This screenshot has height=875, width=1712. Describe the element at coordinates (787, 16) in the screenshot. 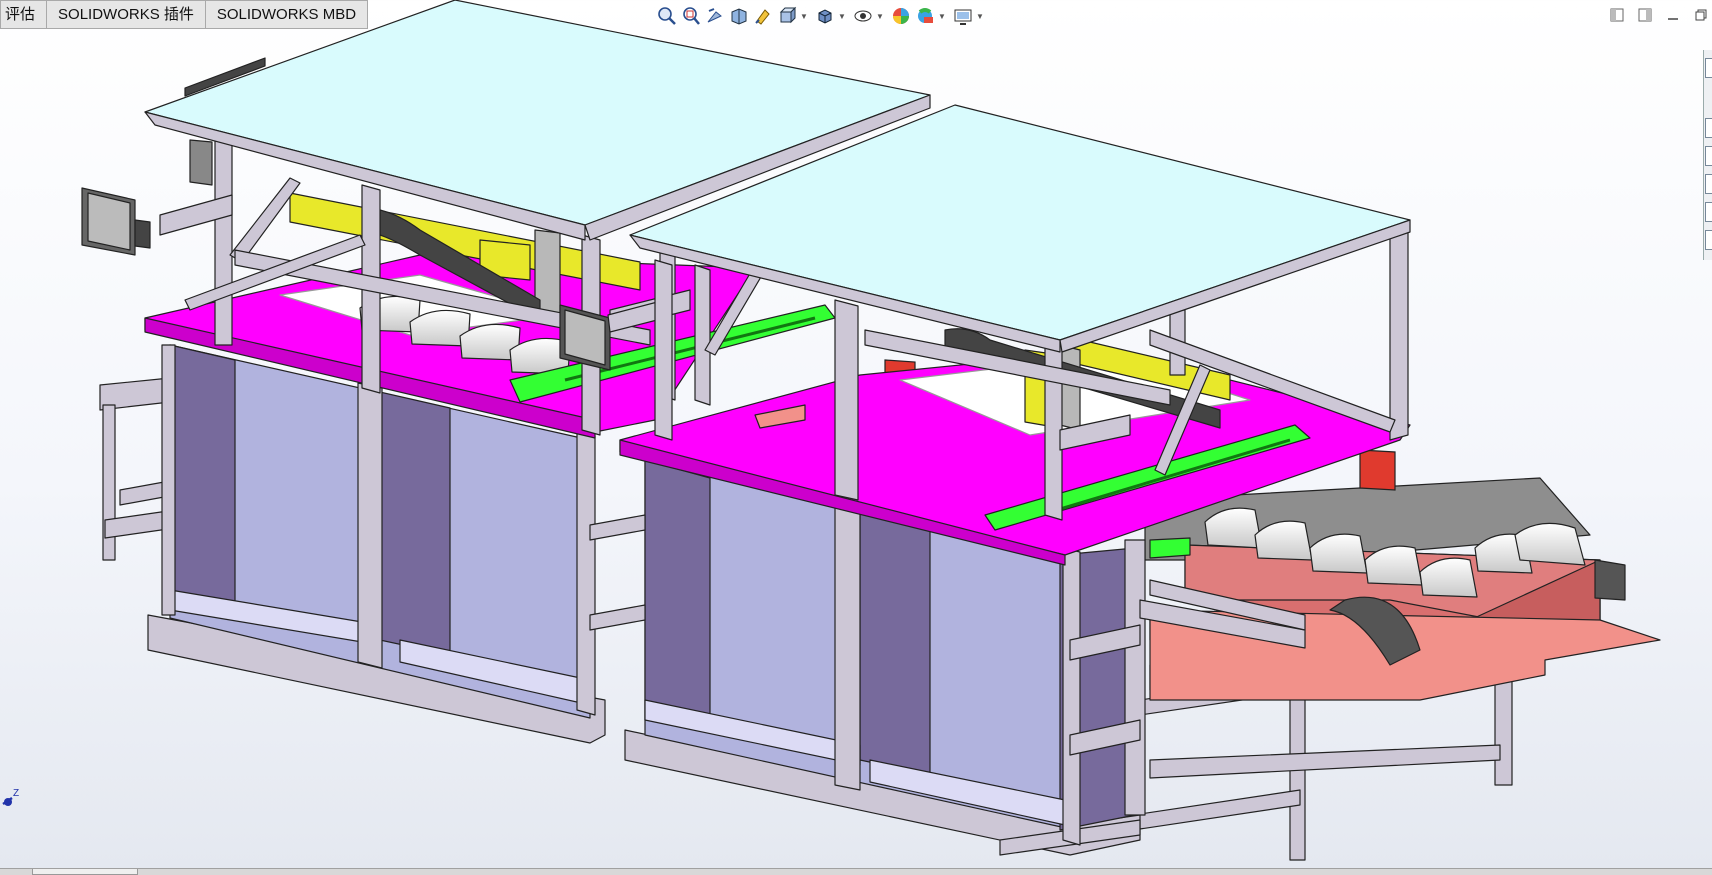

I see `view-orientation-icon` at that location.